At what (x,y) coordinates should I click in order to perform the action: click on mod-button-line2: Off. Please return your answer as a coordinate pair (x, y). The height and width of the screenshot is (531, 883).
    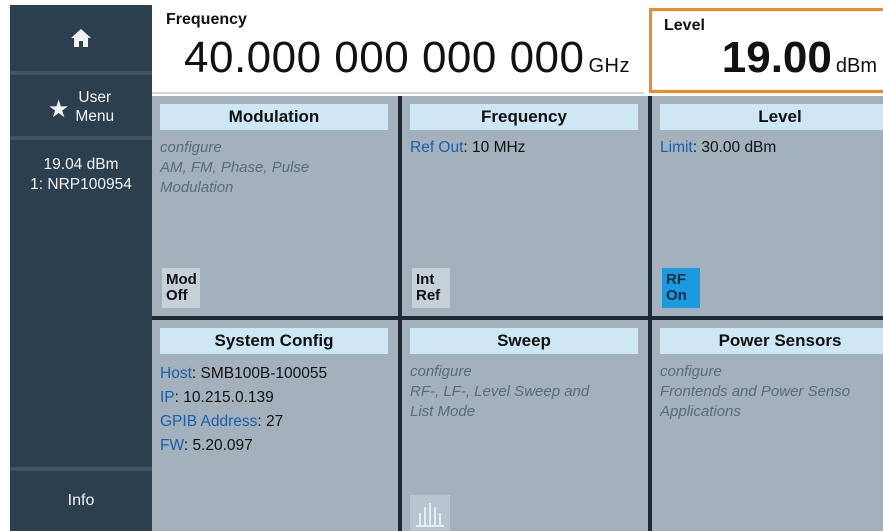
    Looking at the image, I should click on (177, 295).